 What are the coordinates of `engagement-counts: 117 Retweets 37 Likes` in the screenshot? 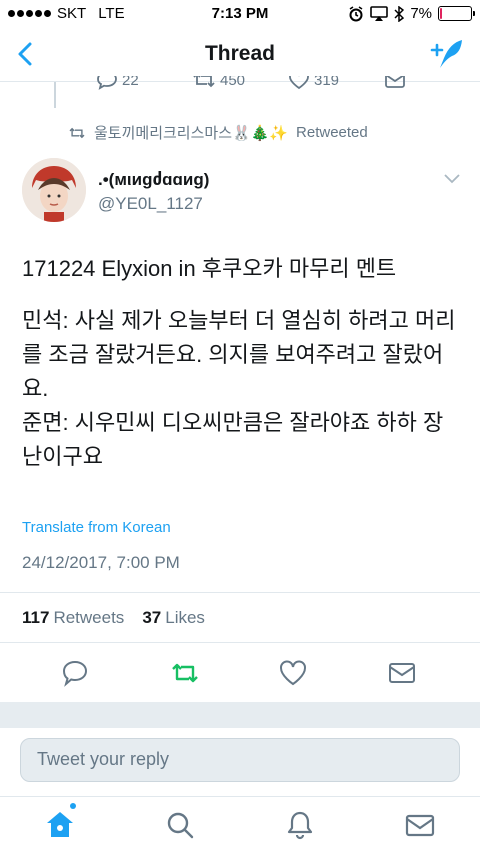 It's located at (113, 618).